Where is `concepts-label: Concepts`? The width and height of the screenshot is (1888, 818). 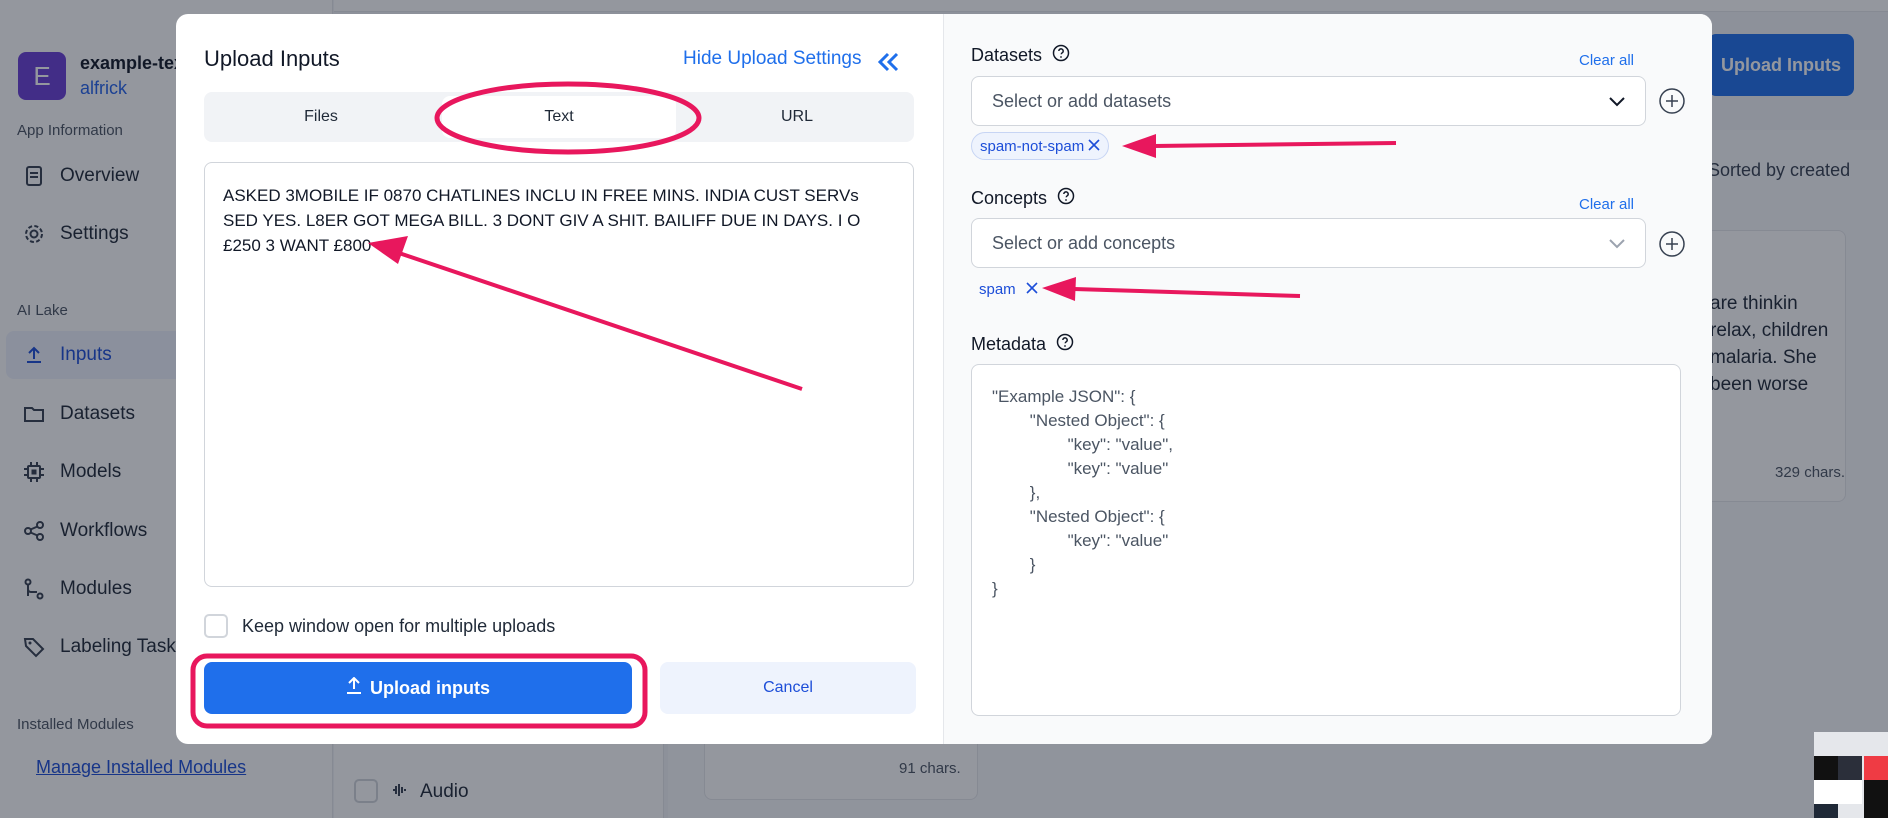
concepts-label: Concepts is located at coordinates (1023, 198).